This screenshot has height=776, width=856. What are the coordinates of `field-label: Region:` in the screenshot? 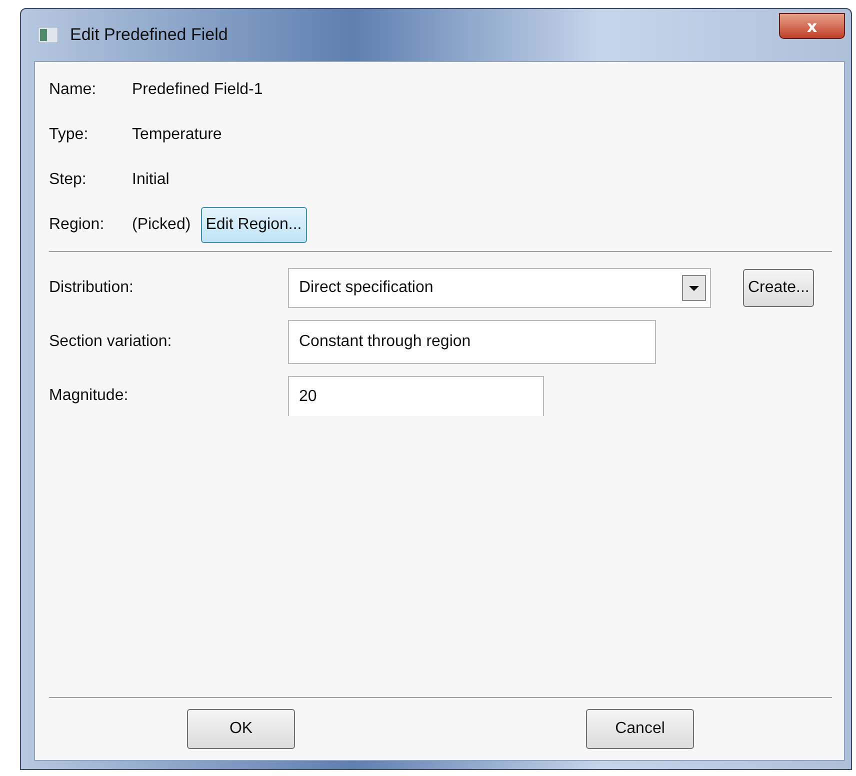 It's located at (77, 225).